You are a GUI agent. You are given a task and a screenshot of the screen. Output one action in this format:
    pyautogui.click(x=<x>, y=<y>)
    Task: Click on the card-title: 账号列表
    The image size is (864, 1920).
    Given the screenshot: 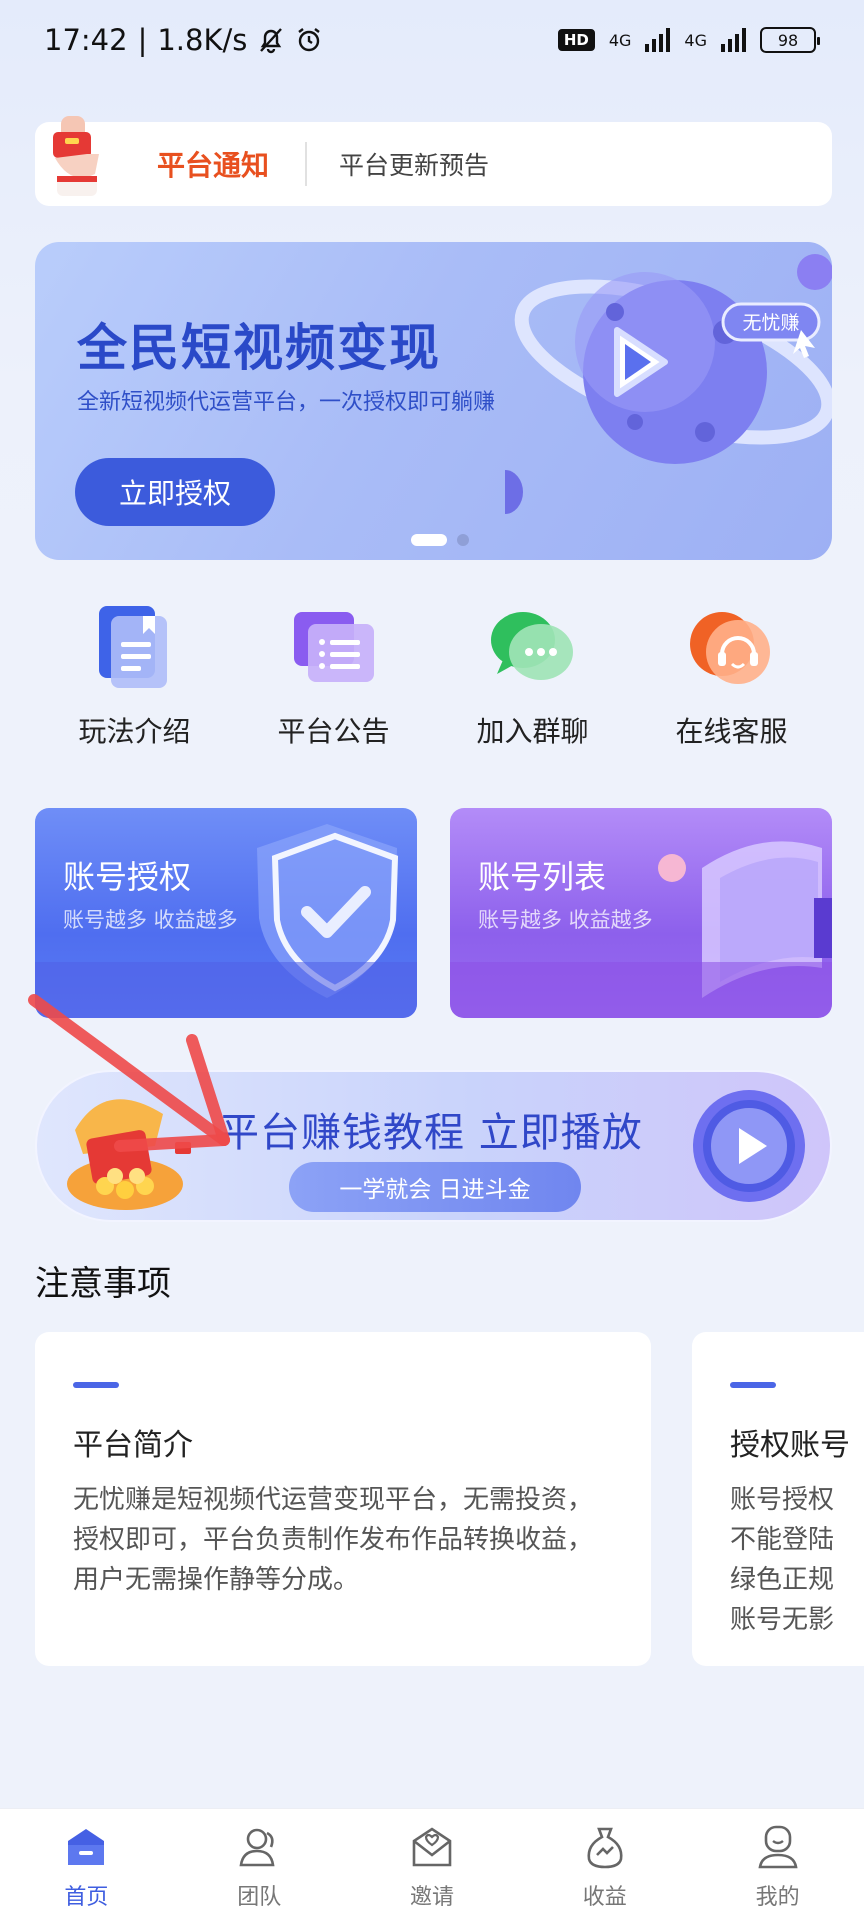 What is the action you would take?
    pyautogui.click(x=542, y=877)
    